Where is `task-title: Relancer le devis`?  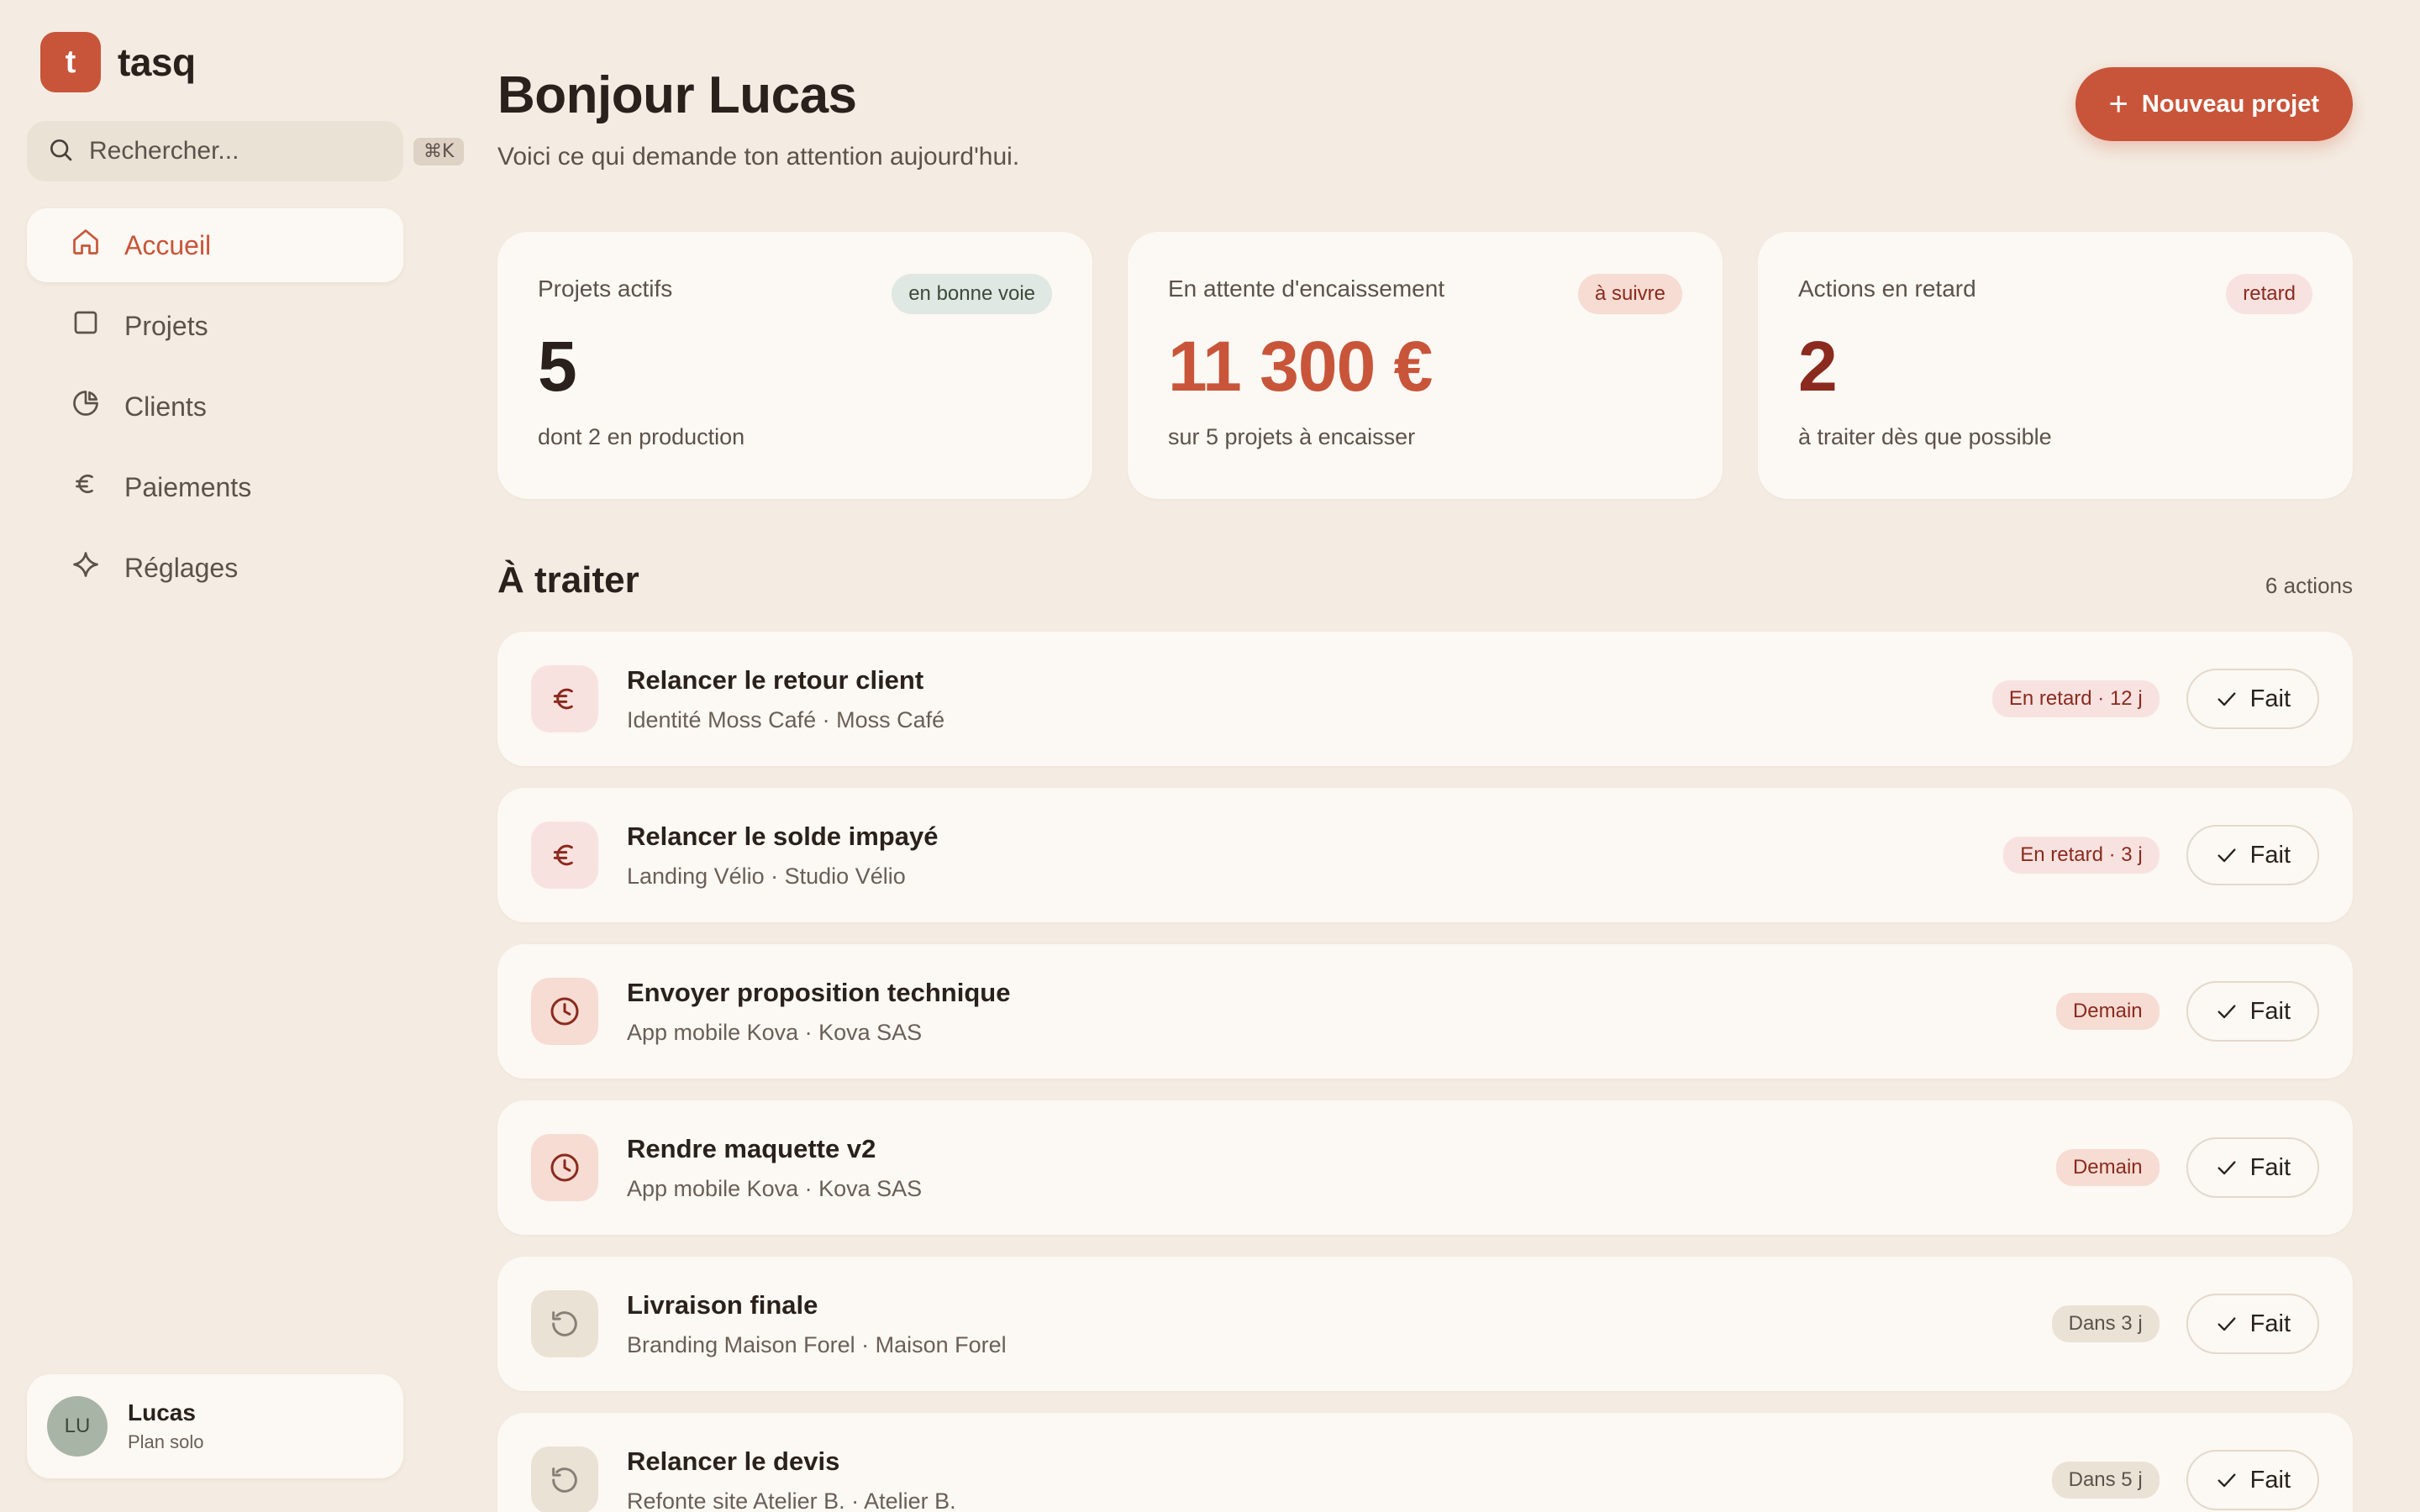 task-title: Relancer le devis is located at coordinates (734, 1461).